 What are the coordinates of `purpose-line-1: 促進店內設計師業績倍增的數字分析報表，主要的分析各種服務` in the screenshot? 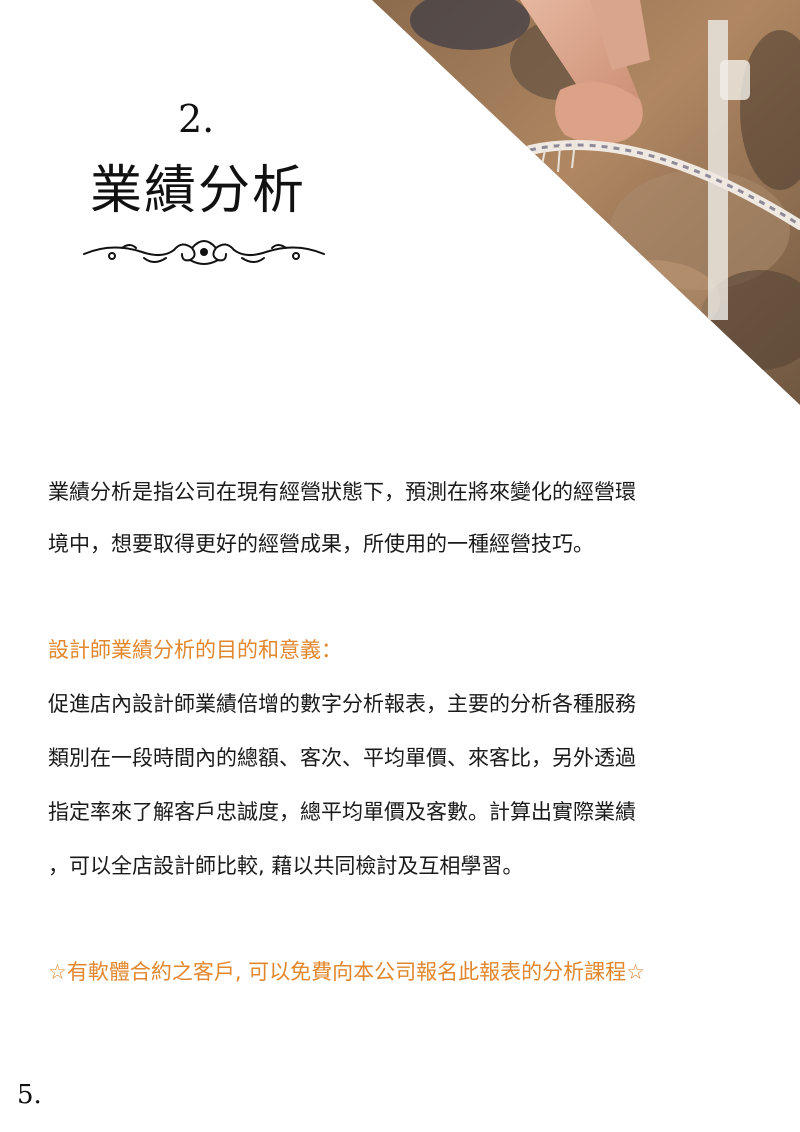 It's located at (342, 704).